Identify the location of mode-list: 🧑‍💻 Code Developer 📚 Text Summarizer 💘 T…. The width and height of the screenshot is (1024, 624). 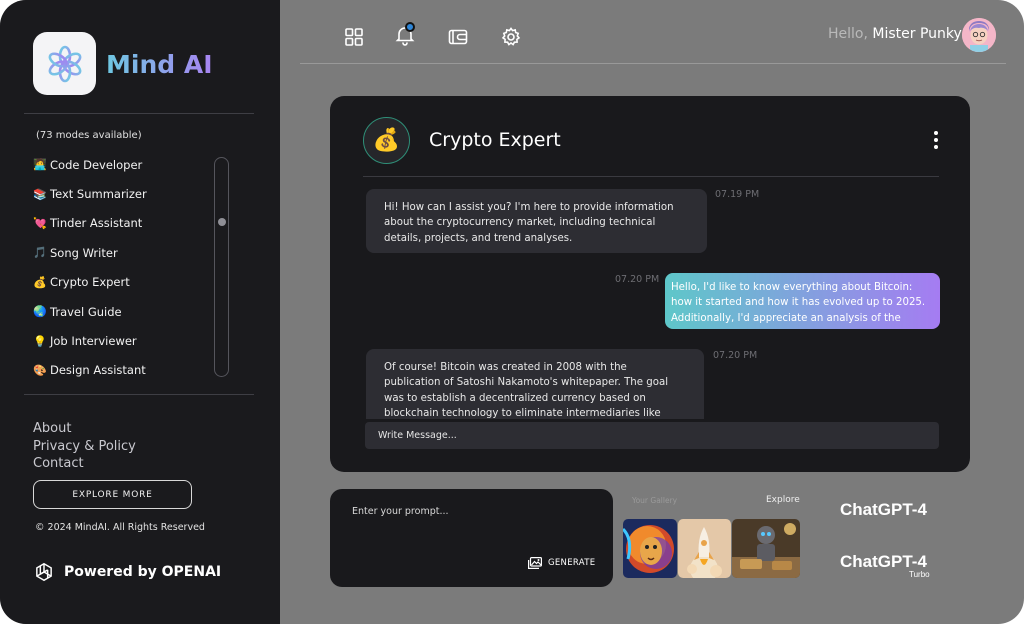
(123, 267).